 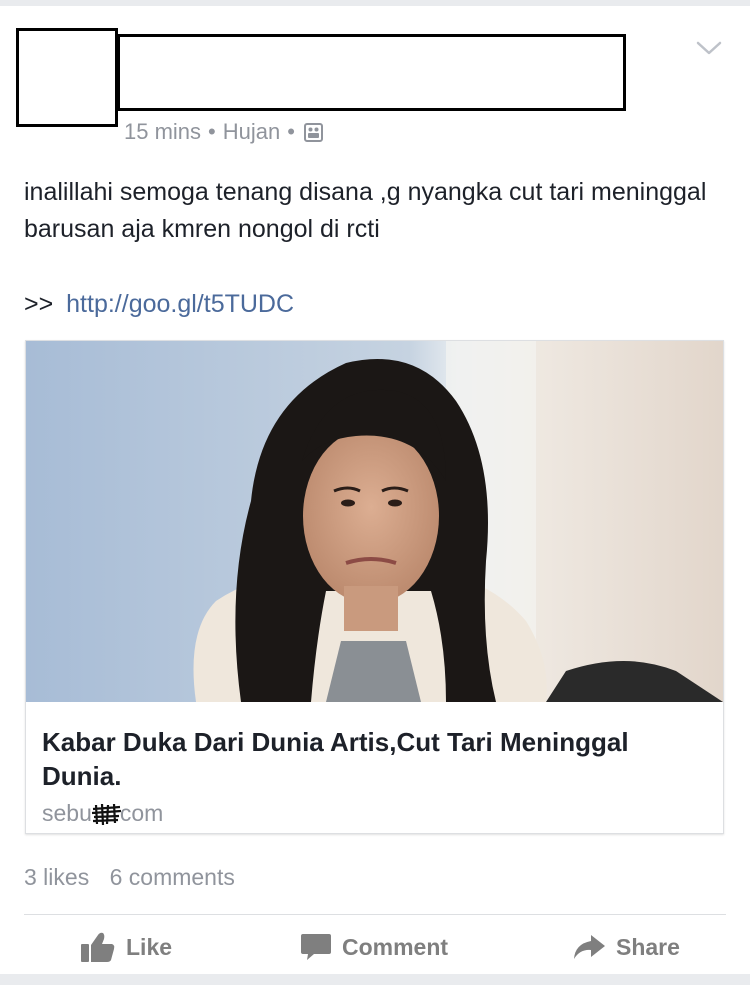 What do you see at coordinates (67, 813) in the screenshot?
I see `link-domain-start: sebu` at bounding box center [67, 813].